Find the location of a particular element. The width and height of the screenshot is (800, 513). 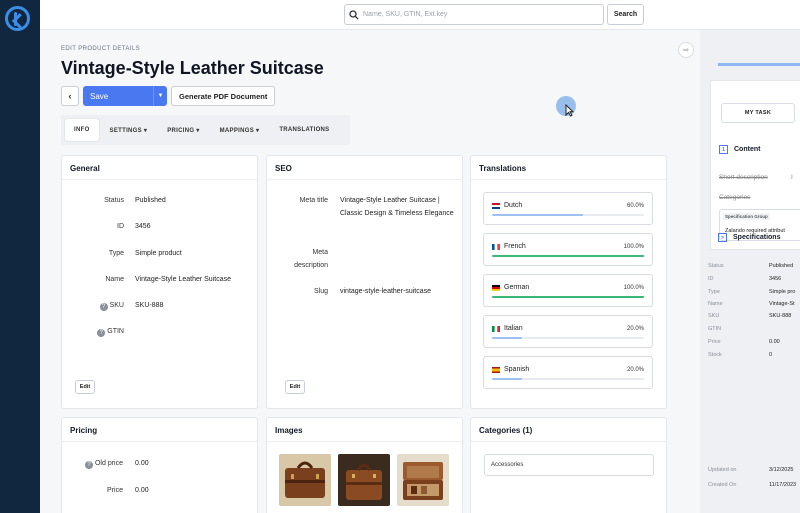

category-item: Accessories is located at coordinates (569, 465).